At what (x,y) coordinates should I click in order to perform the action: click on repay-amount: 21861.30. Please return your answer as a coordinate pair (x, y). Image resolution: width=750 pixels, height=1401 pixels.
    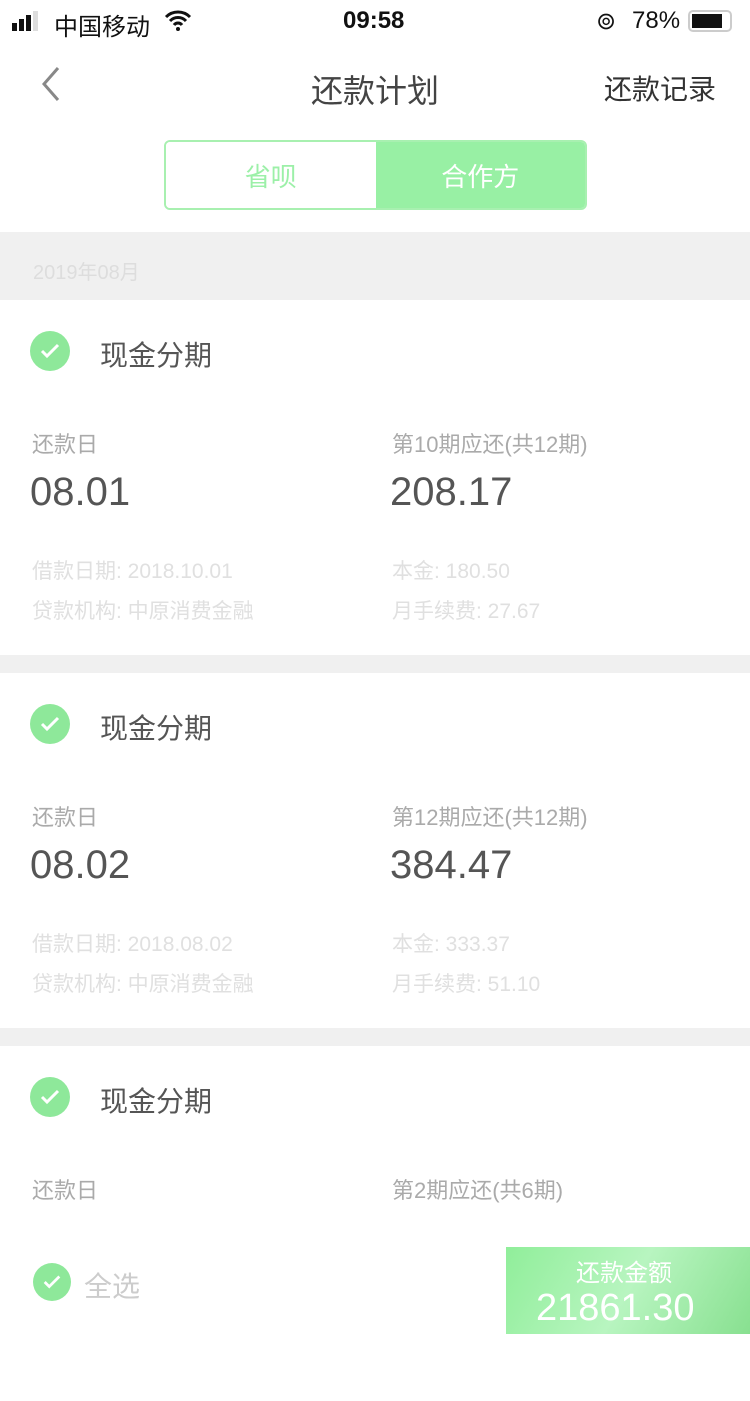
    Looking at the image, I should click on (615, 1308).